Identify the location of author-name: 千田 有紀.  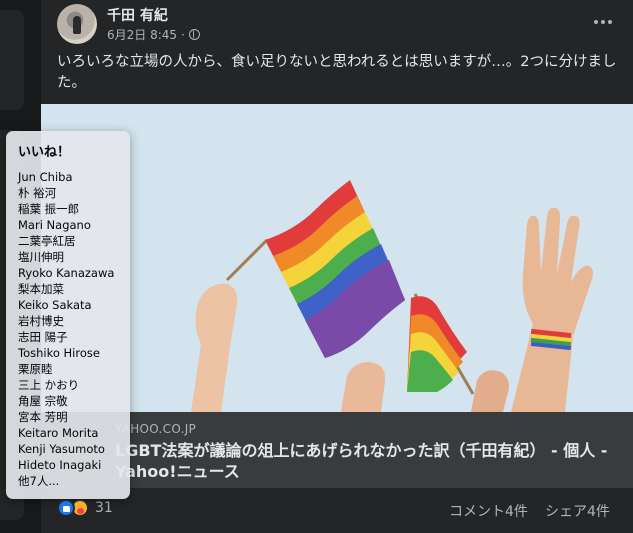
(137, 15).